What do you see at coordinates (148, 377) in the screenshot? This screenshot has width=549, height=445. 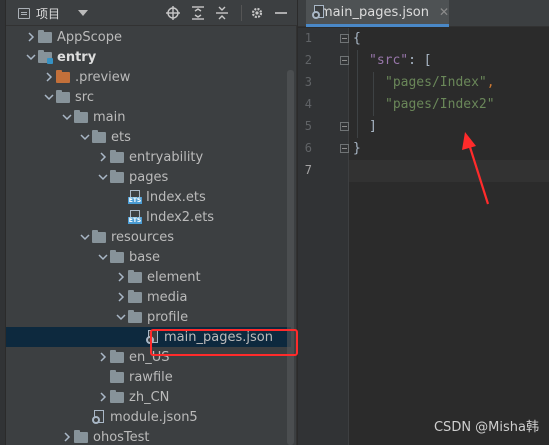 I see `tree-item: rawfile` at bounding box center [148, 377].